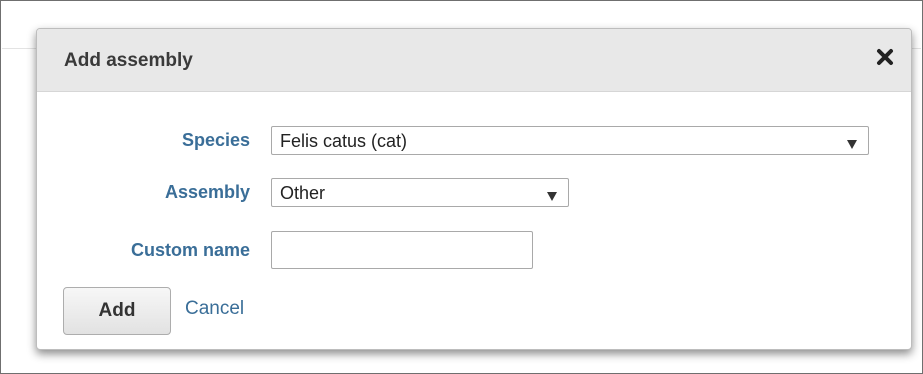 The width and height of the screenshot is (923, 374). I want to click on species-select: Felis catus (cat), so click(570, 140).